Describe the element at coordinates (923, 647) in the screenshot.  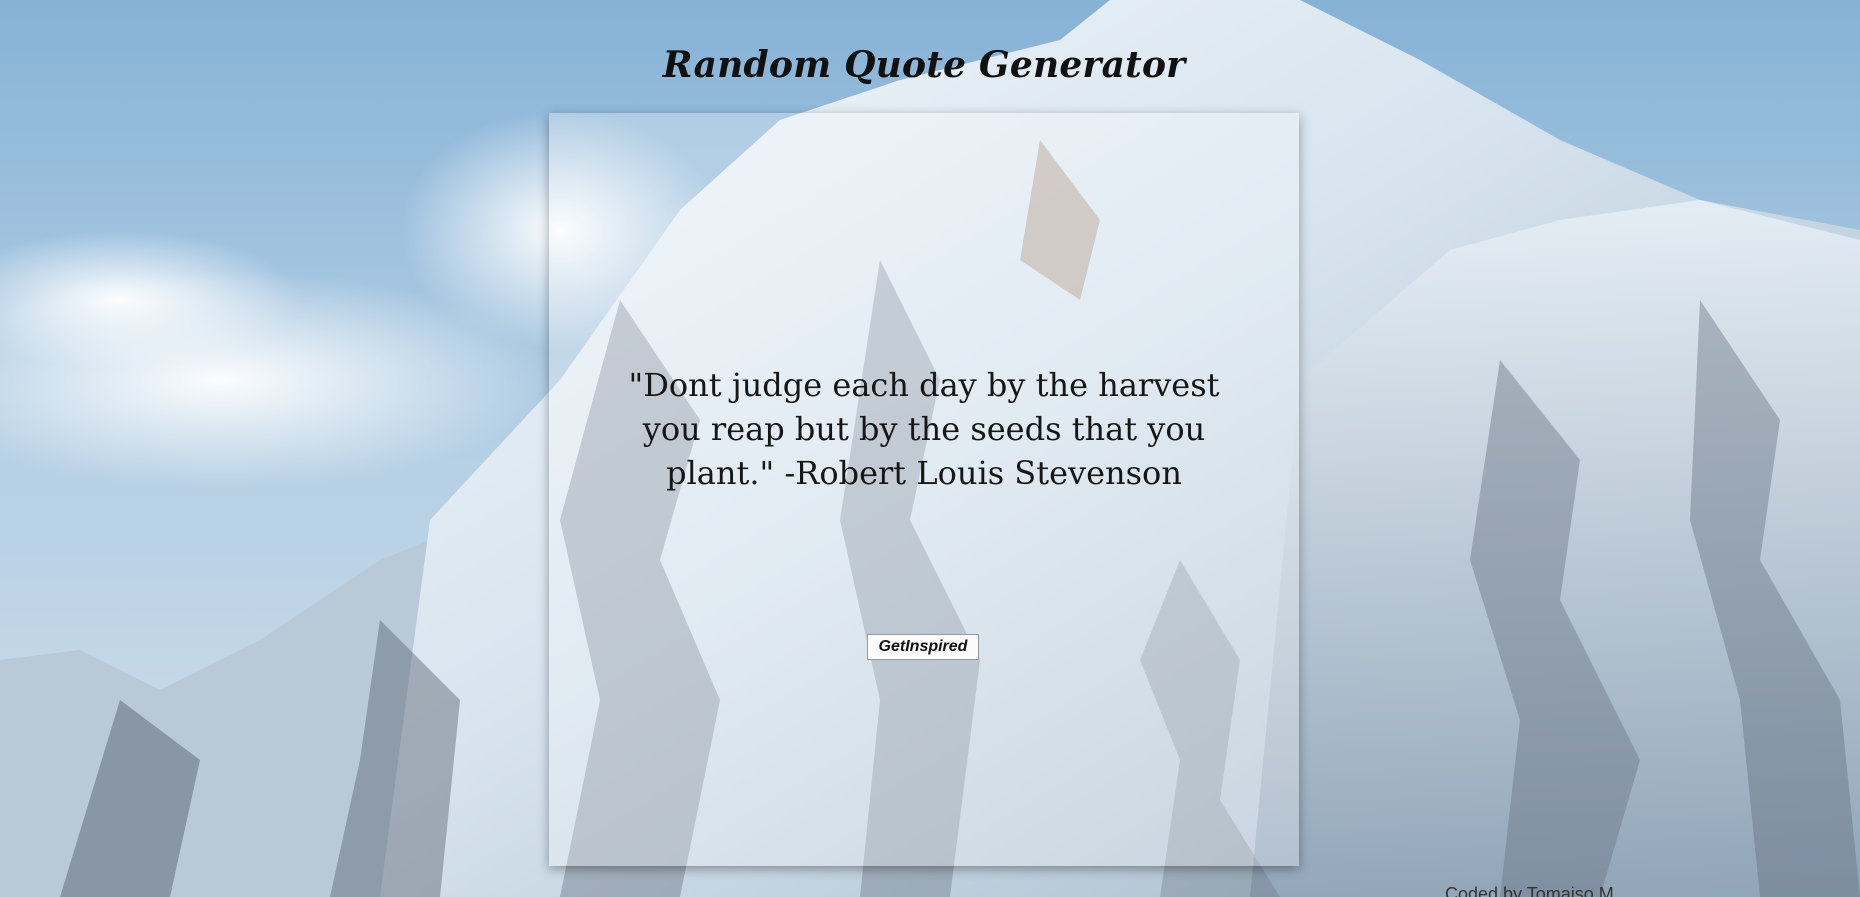
I see `get-inspired-button: GetInspired` at that location.